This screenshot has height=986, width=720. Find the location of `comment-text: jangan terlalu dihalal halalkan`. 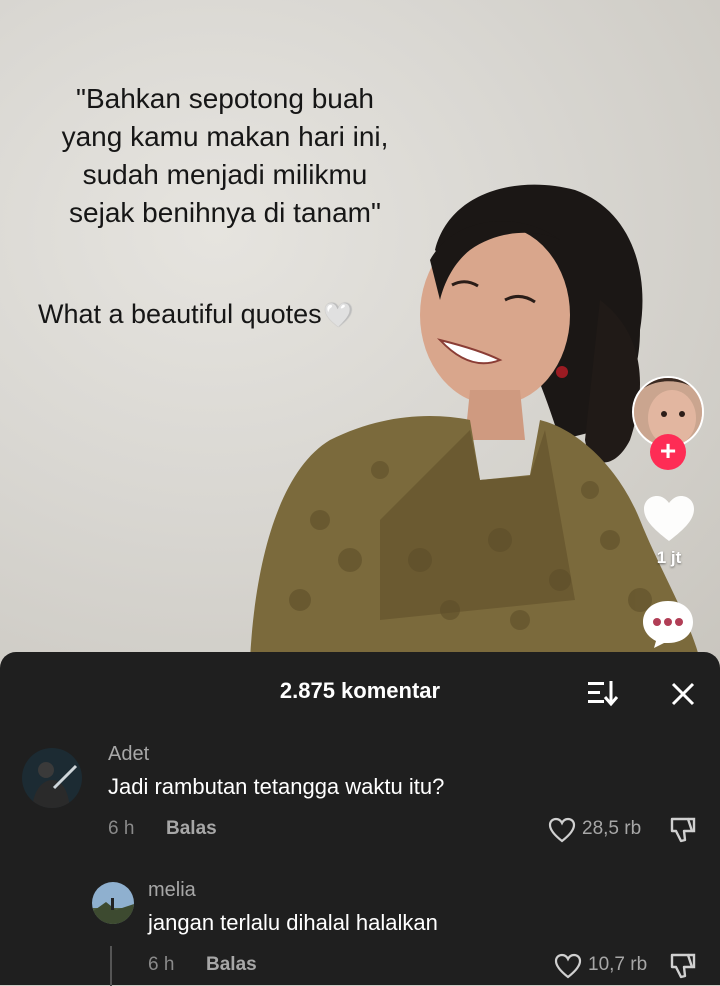

comment-text: jangan terlalu dihalal halalkan is located at coordinates (293, 922).